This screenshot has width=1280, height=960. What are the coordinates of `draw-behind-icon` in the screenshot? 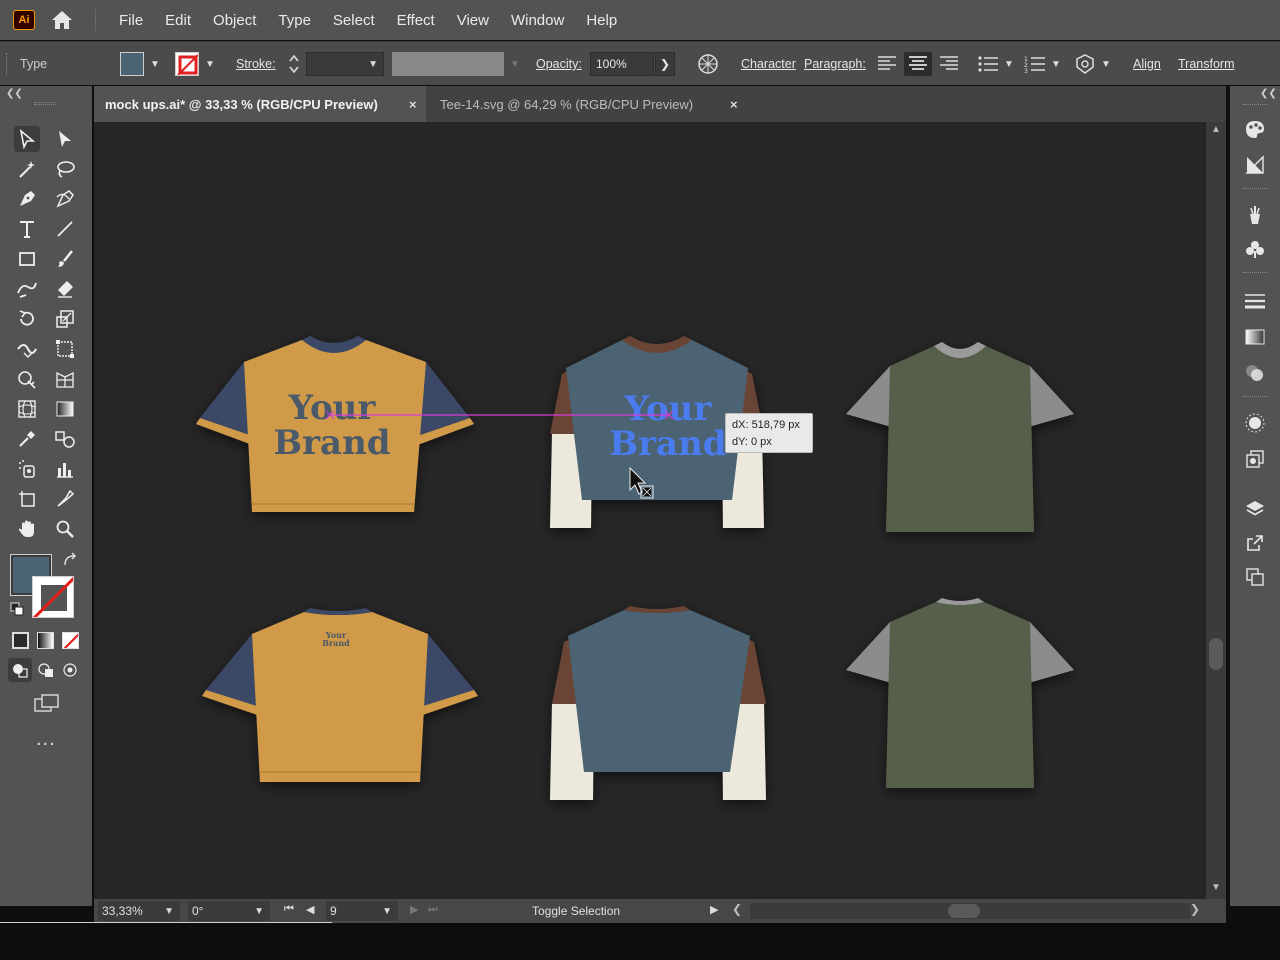 It's located at (46, 670).